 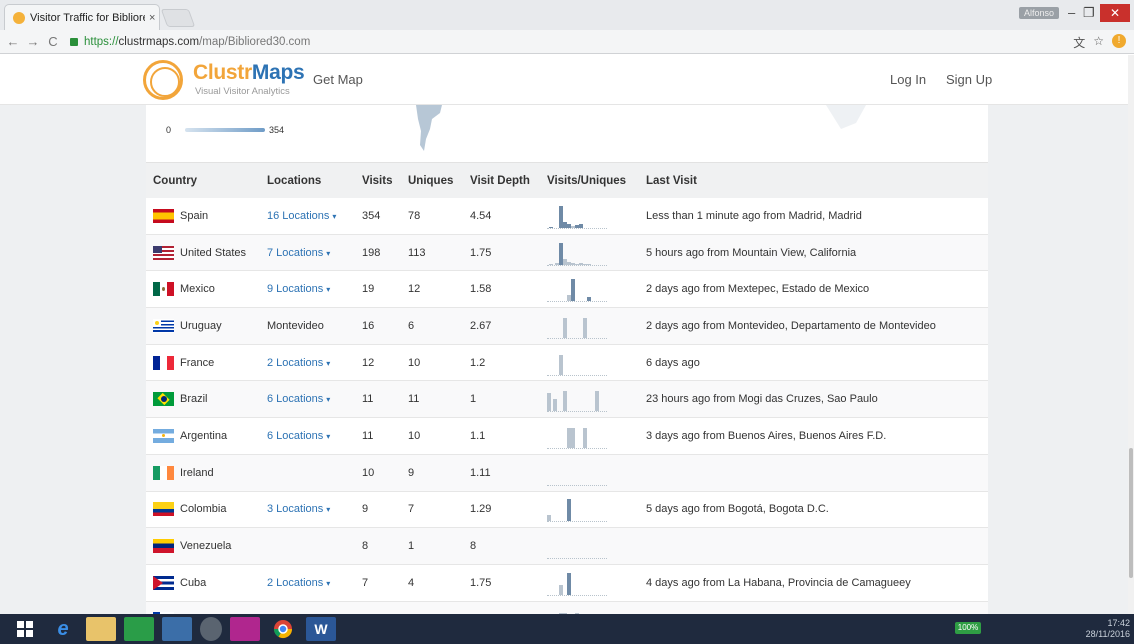 I want to click on header-visits-uniques: Visits/Uniques, so click(x=596, y=181).